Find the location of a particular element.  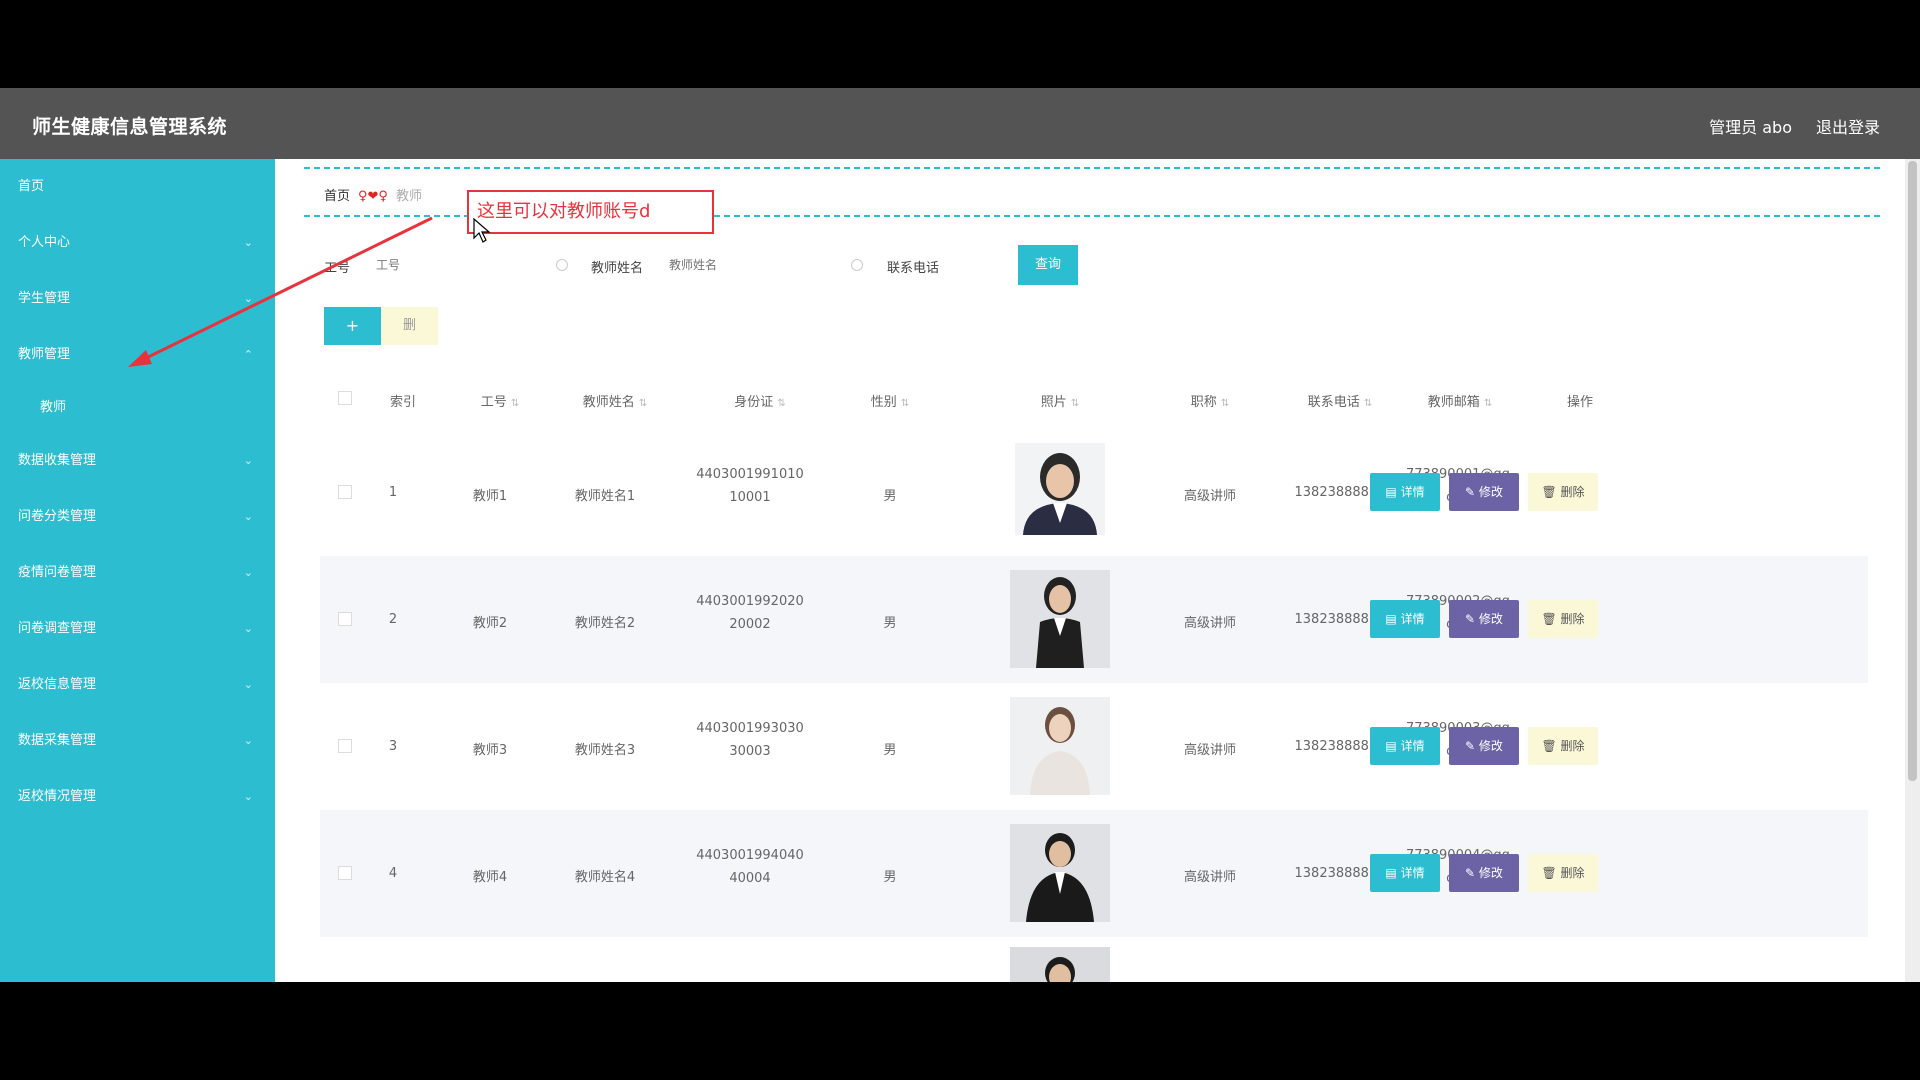

annotation-arrow is located at coordinates (280, 291).